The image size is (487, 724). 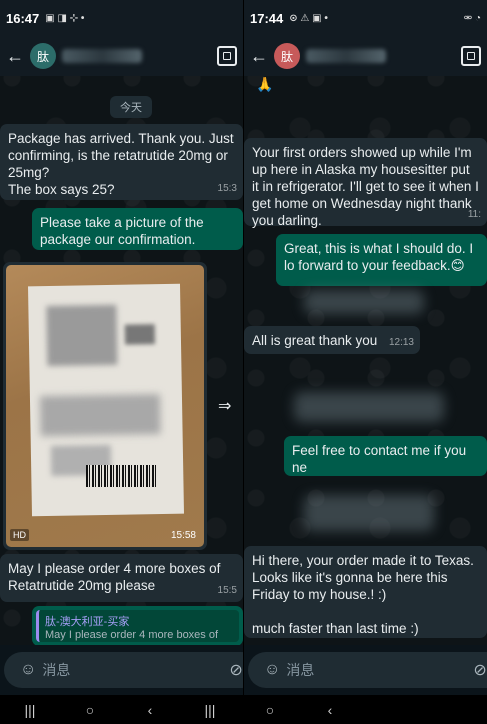 I want to click on status-icons: ▣ ◨ ⊹ •, so click(x=65, y=18).